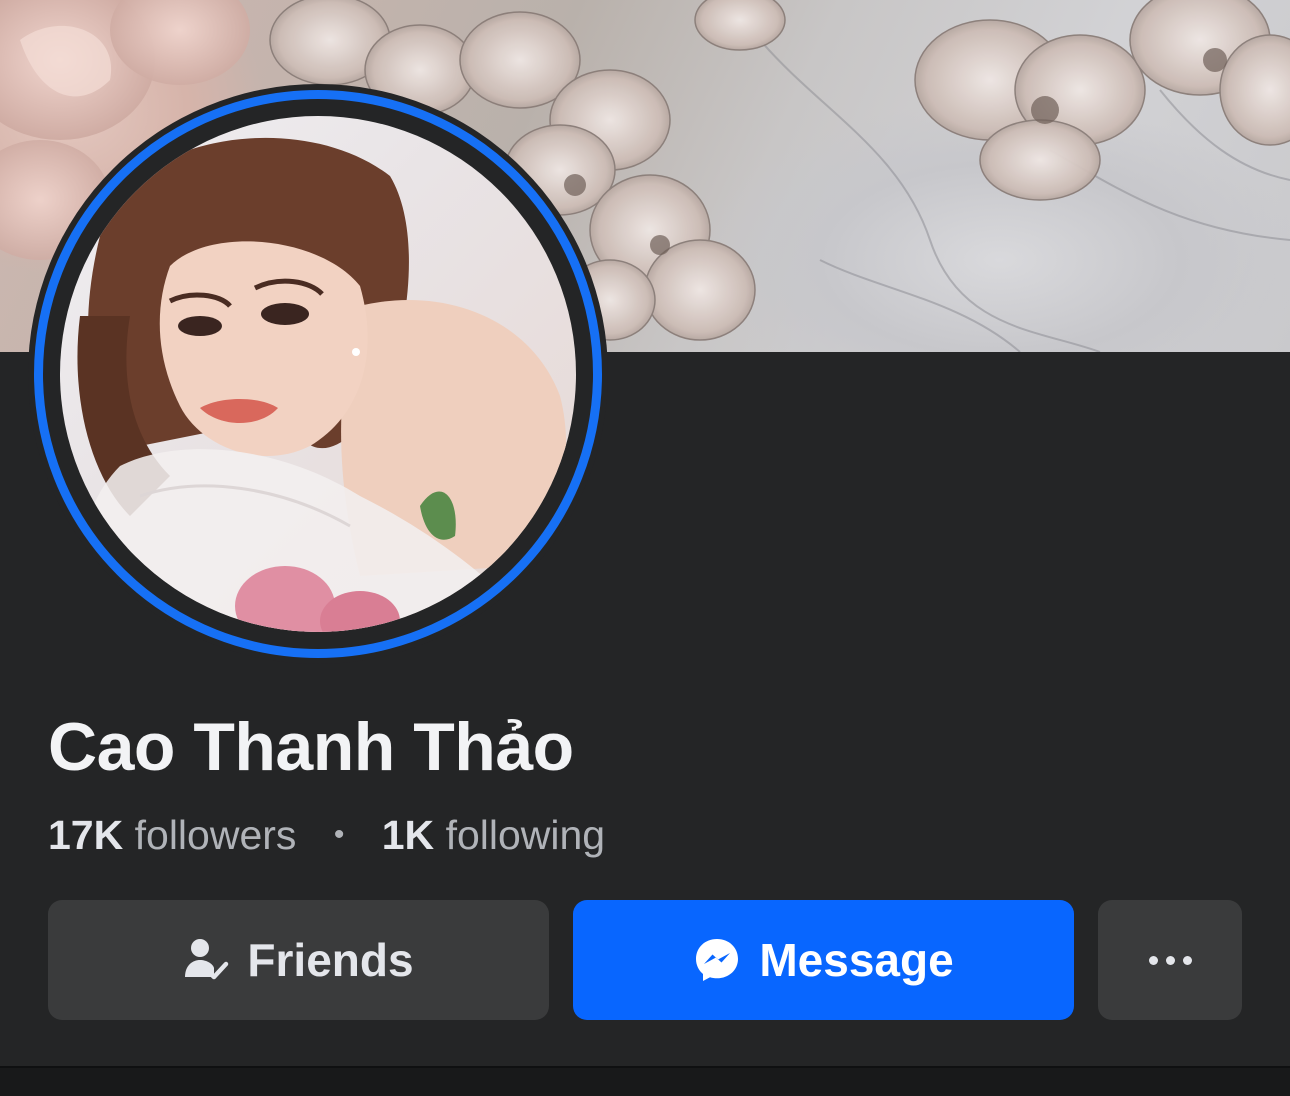 The image size is (1290, 1096). What do you see at coordinates (330, 960) in the screenshot?
I see `friends-button-label: Friends` at bounding box center [330, 960].